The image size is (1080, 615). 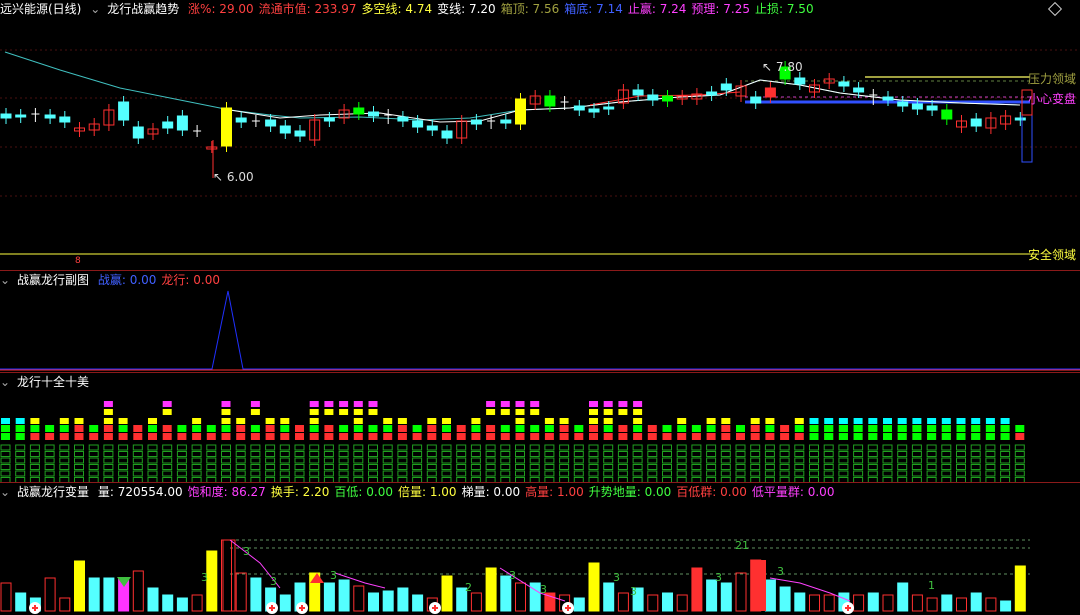 What do you see at coordinates (53, 382) in the screenshot?
I see `sub2-title: 龙行十全十美` at bounding box center [53, 382].